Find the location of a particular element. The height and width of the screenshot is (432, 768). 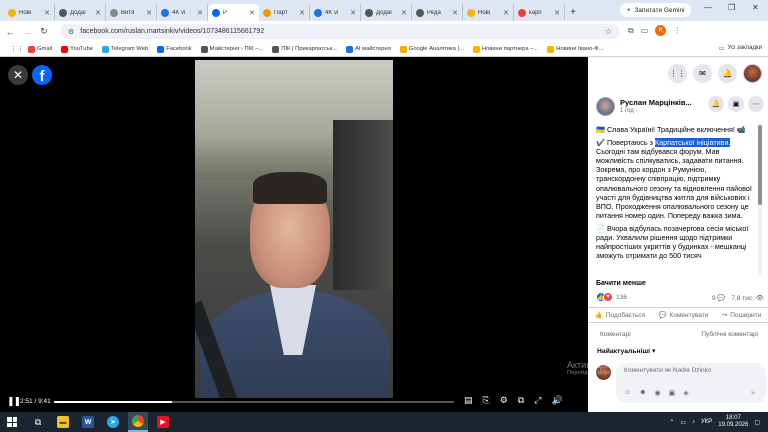

fullscreen-icon: ⤢ is located at coordinates (537, 400).